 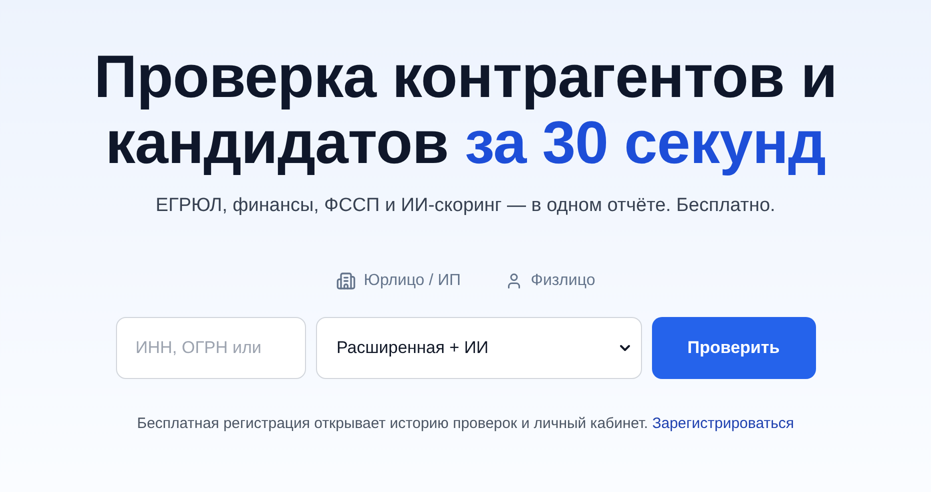 I want to click on tab: Юрлицо / ИП, so click(x=398, y=280).